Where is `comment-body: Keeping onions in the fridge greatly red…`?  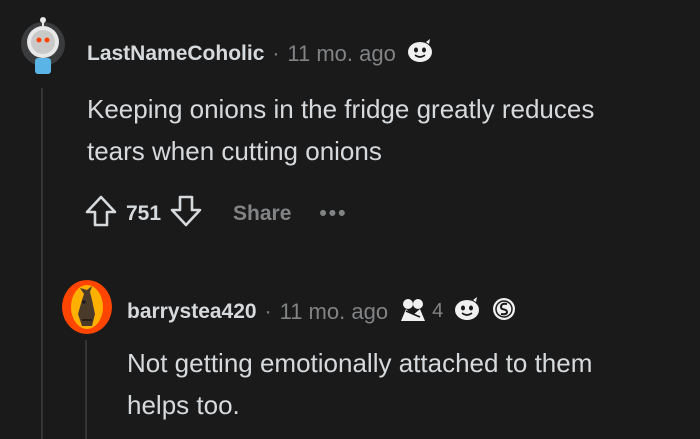
comment-body: Keeping onions in the fridge greatly red… is located at coordinates (340, 130).